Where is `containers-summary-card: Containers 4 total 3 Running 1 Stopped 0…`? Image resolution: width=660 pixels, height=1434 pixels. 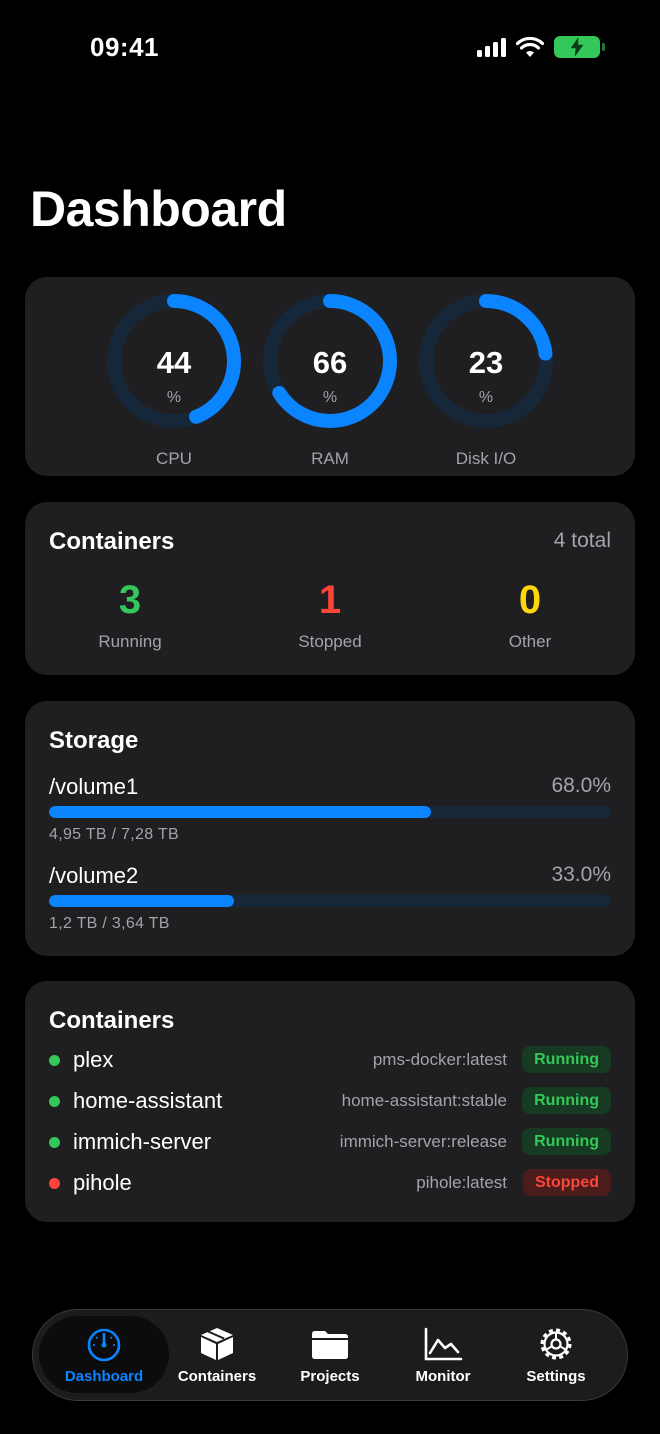 containers-summary-card: Containers 4 total 3 Running 1 Stopped 0… is located at coordinates (330, 588).